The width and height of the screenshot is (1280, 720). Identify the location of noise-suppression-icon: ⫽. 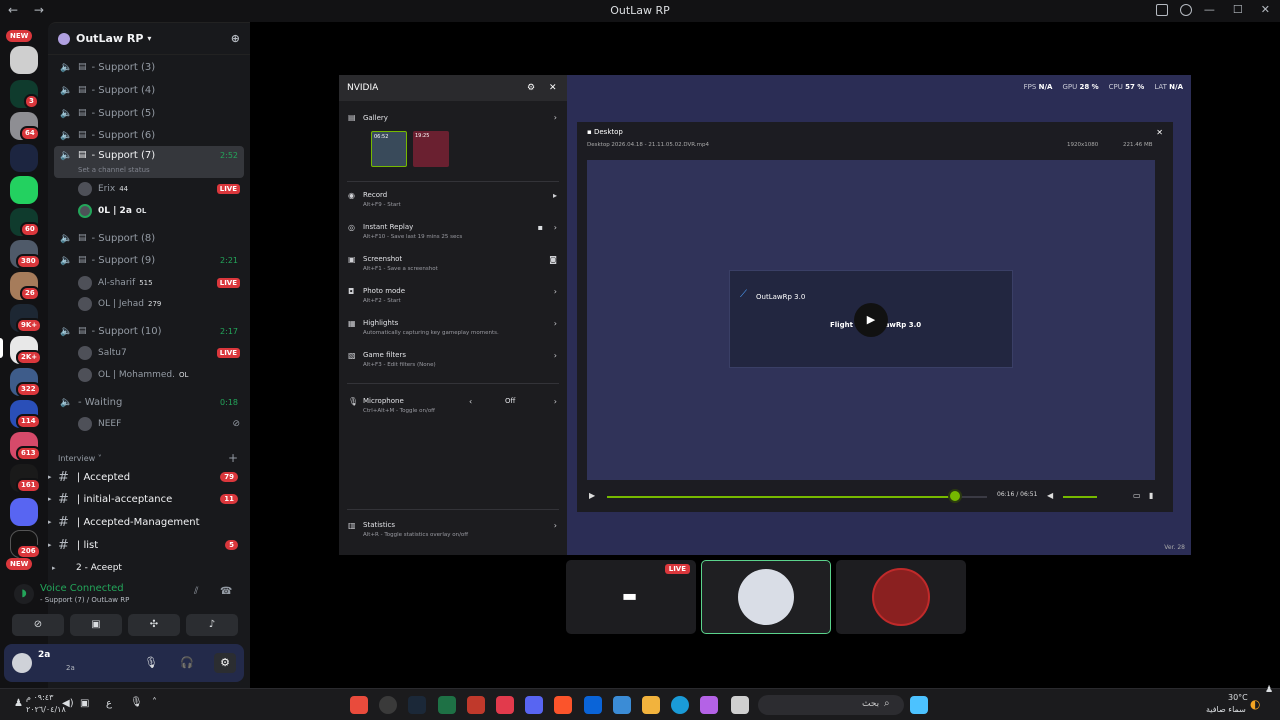
(196, 591).